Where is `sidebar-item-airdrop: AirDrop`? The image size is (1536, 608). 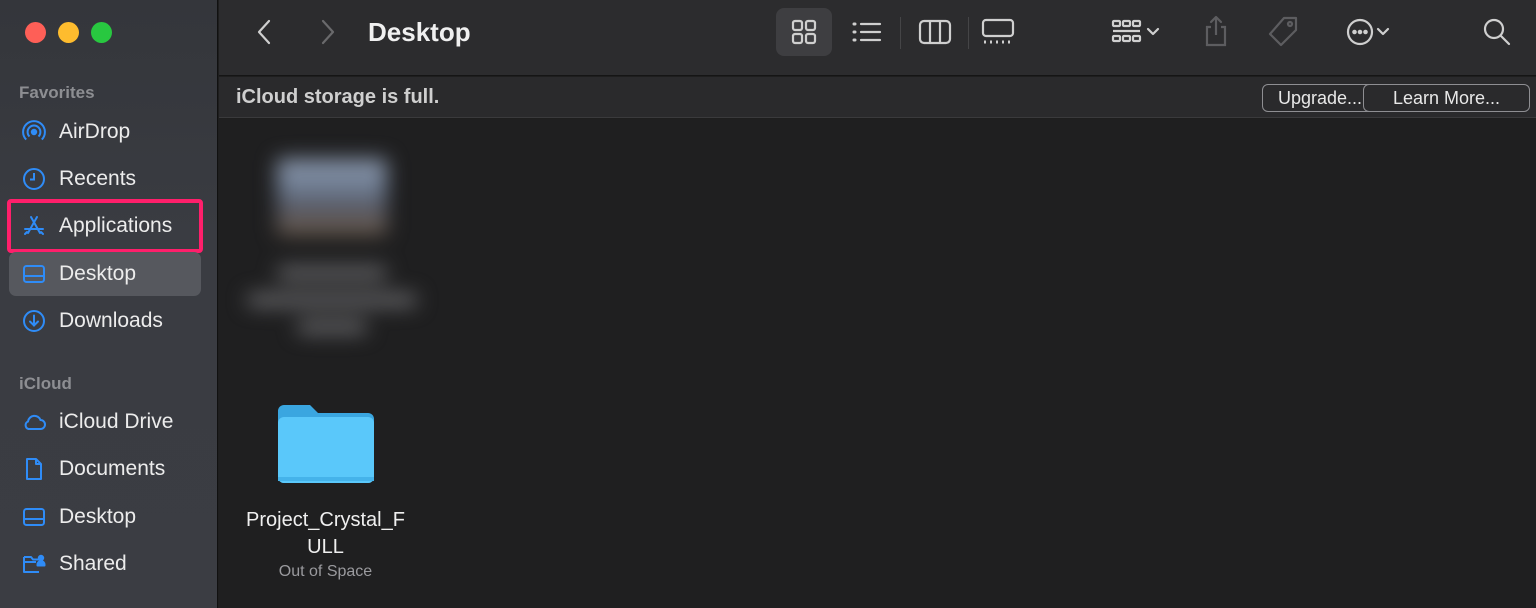 sidebar-item-airdrop: AirDrop is located at coordinates (105, 132).